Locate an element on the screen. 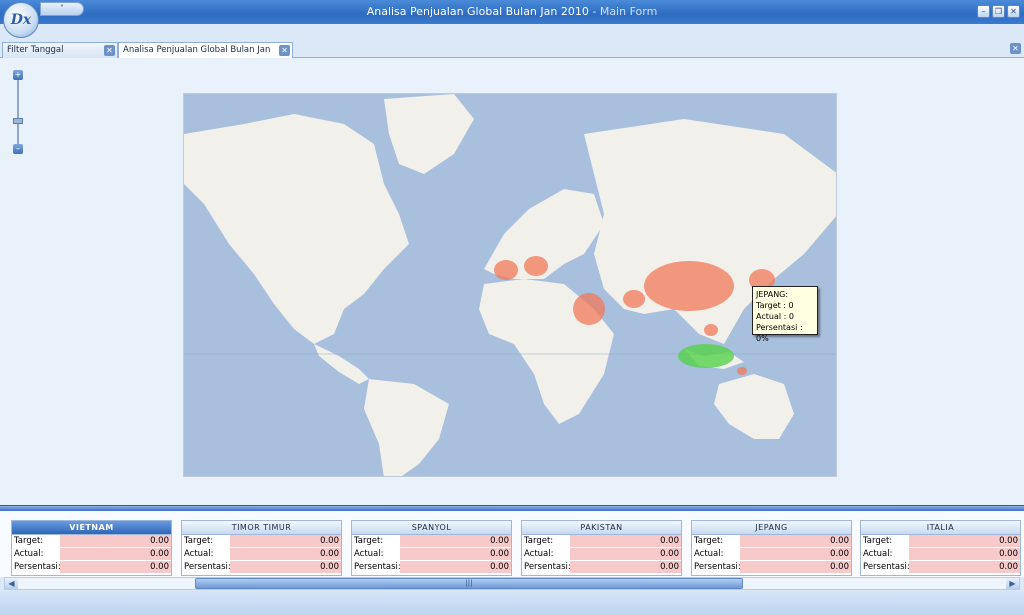 This screenshot has height=615, width=1024. app-logo-button: Dx is located at coordinates (21, 20).